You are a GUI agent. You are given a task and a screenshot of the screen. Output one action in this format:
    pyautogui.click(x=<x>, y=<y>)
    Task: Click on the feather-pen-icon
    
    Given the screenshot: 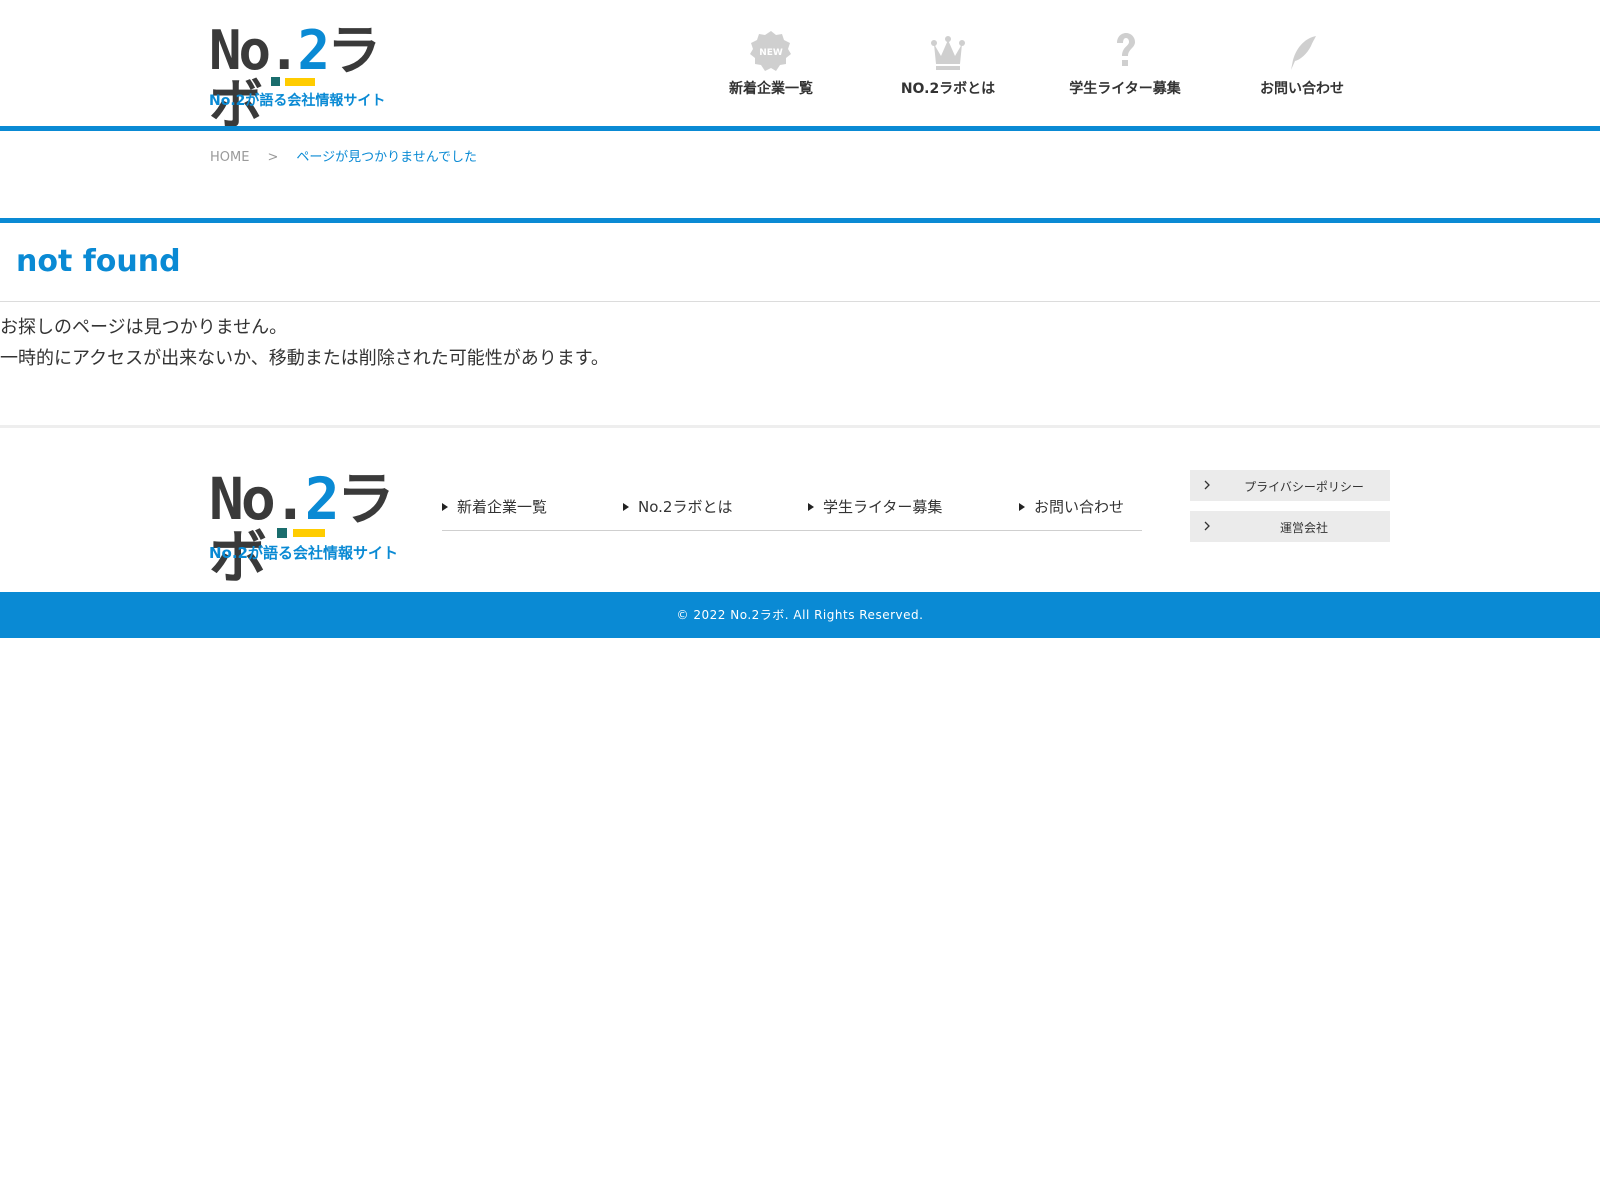 What is the action you would take?
    pyautogui.click(x=1303, y=53)
    